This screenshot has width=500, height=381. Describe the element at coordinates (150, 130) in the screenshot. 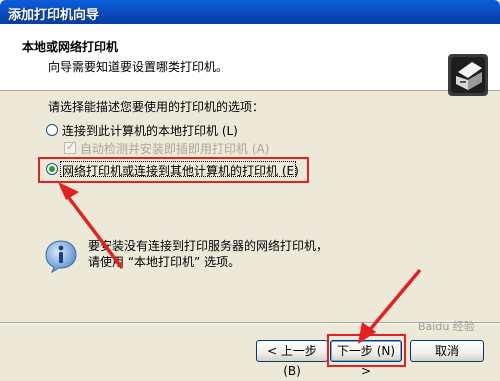

I see `local-printer-label: 连接到此计算机的本地打印机 (L)` at that location.